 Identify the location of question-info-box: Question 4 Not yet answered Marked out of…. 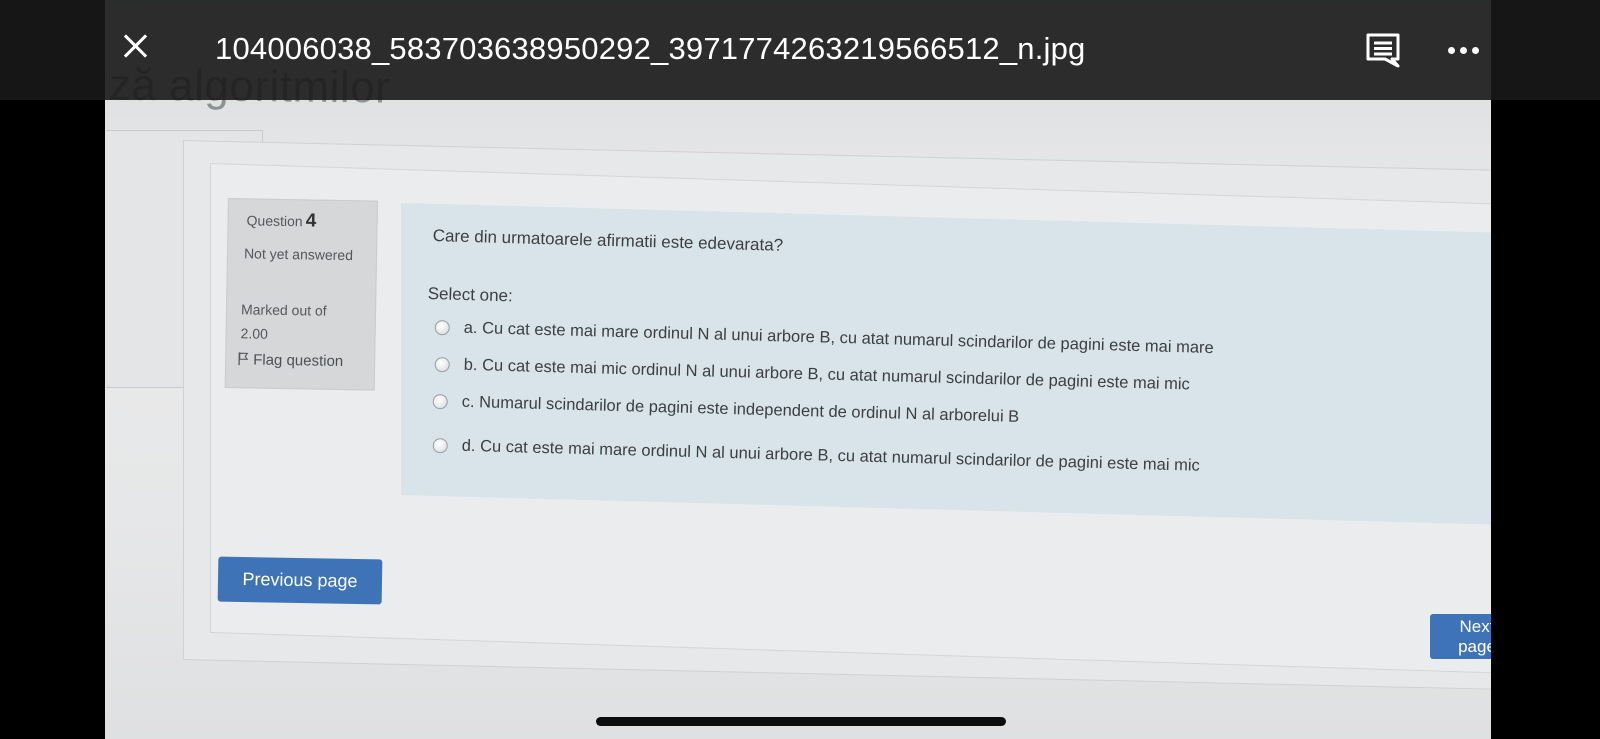
(301, 294).